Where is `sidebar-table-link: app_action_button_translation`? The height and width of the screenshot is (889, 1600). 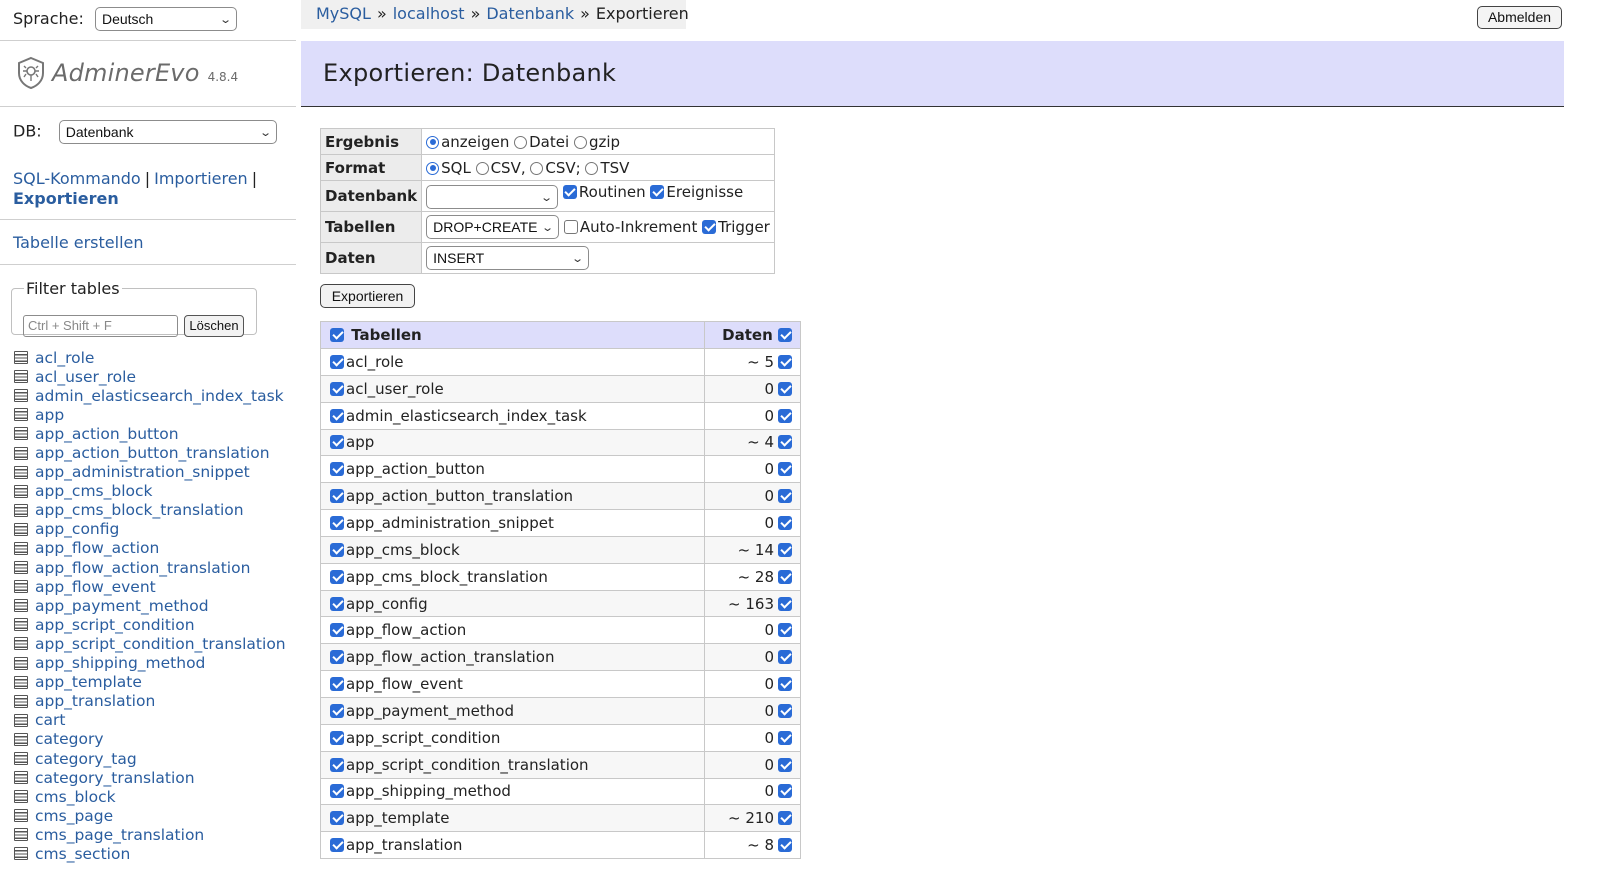
sidebar-table-link: app_action_button_translation is located at coordinates (152, 453).